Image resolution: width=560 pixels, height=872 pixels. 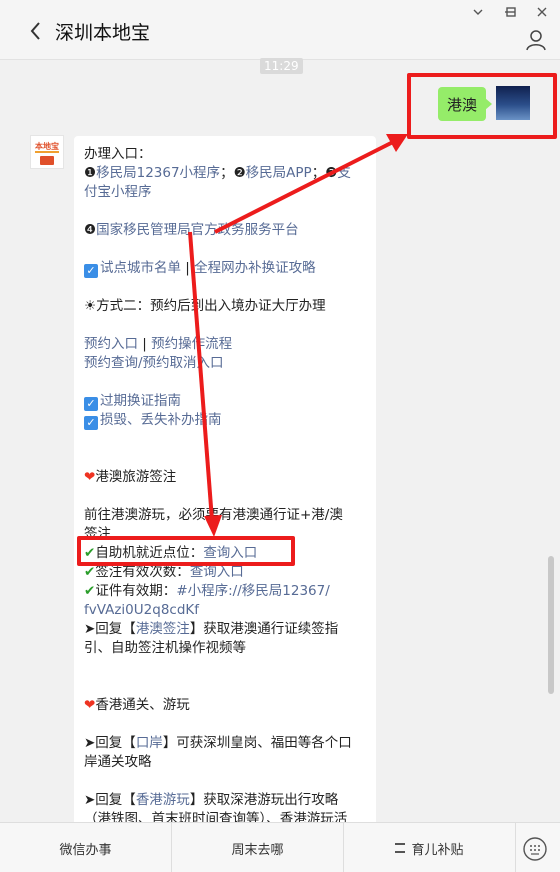 I want to click on menu-wechat-services: 微信办事, so click(x=86, y=847).